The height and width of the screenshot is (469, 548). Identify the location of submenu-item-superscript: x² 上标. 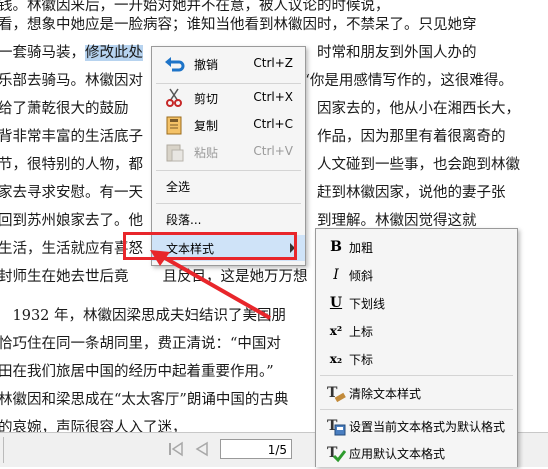
(416, 330).